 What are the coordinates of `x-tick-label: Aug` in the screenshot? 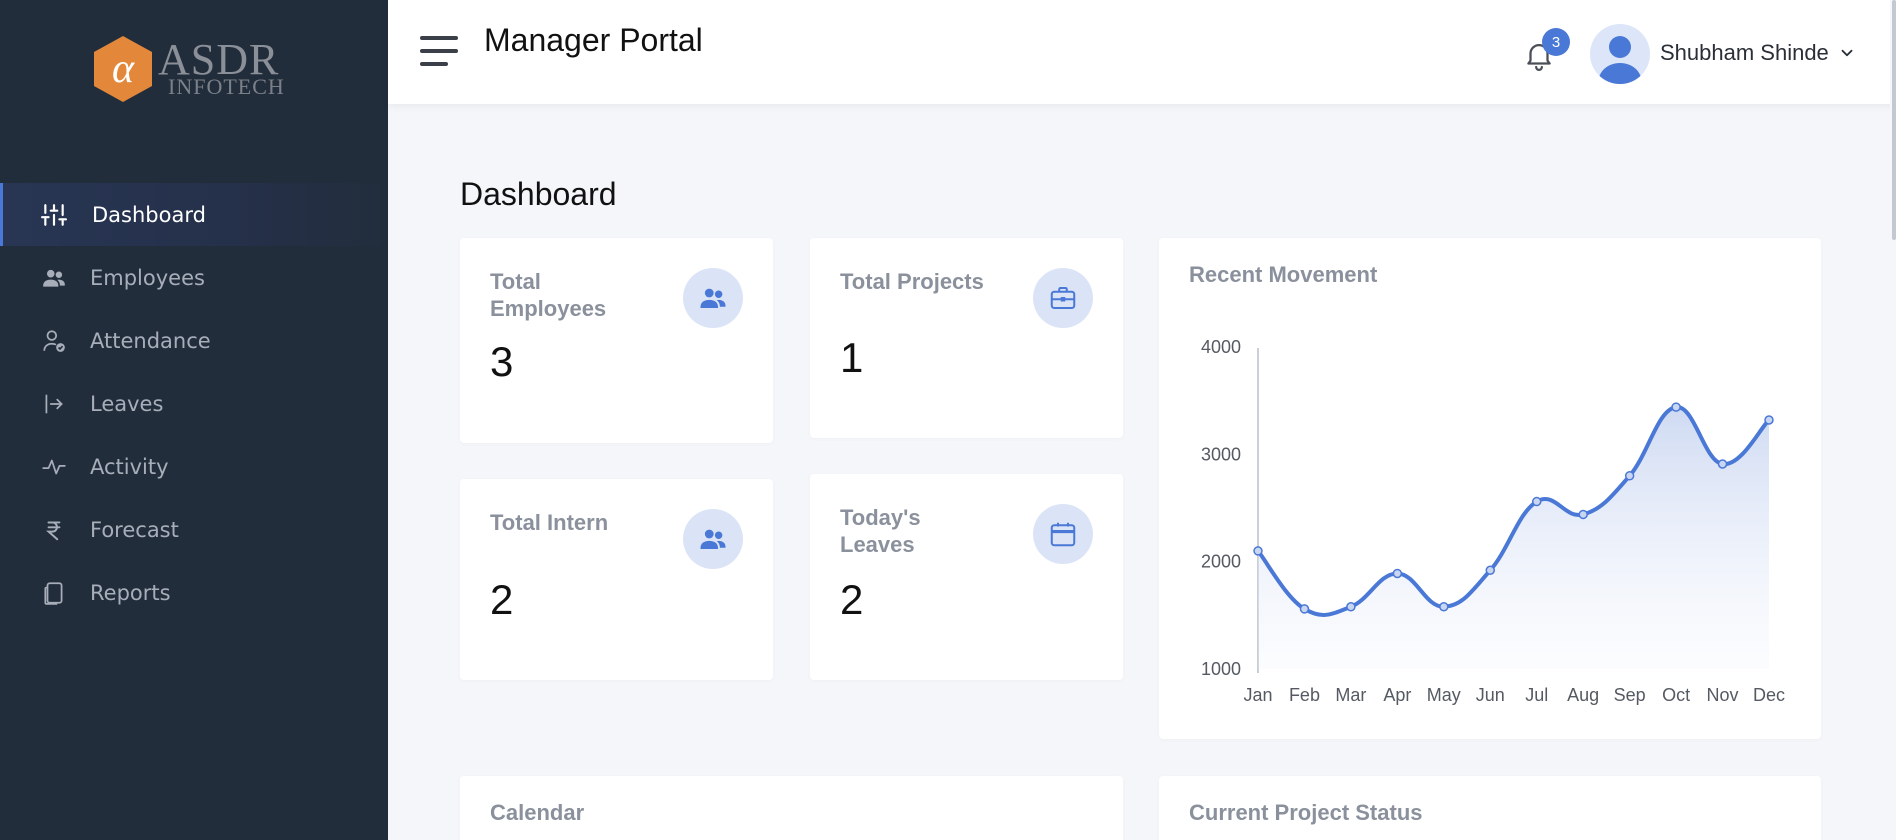 It's located at (1583, 695).